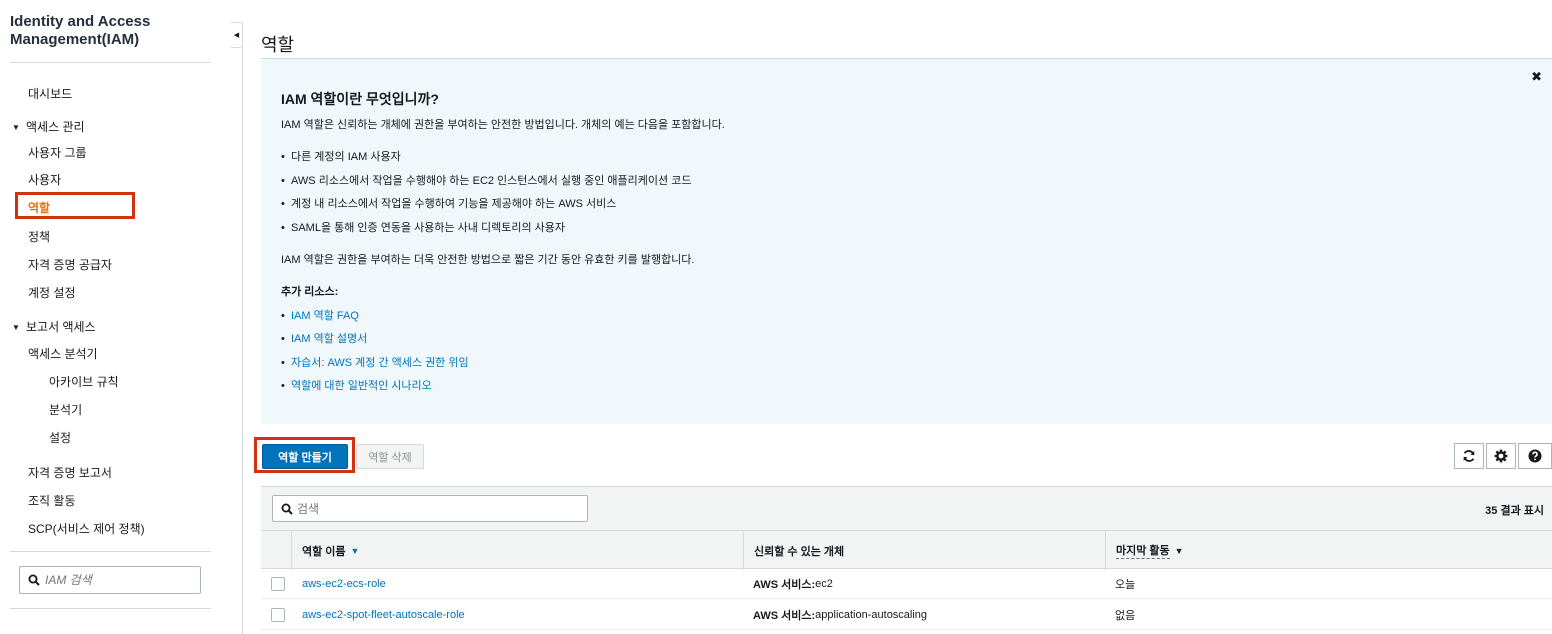 Image resolution: width=1552 pixels, height=634 pixels. I want to click on help-icon, so click(1535, 456).